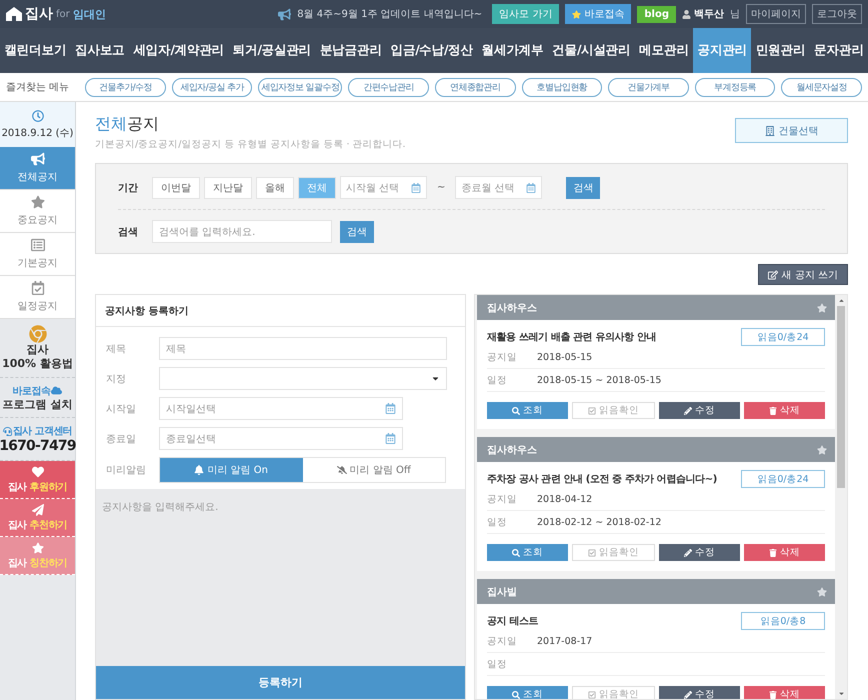 The width and height of the screenshot is (868, 700). What do you see at coordinates (599, 522) in the screenshot?
I see `schedule-range: 2018-02-12 ~ 2018-02-12` at bounding box center [599, 522].